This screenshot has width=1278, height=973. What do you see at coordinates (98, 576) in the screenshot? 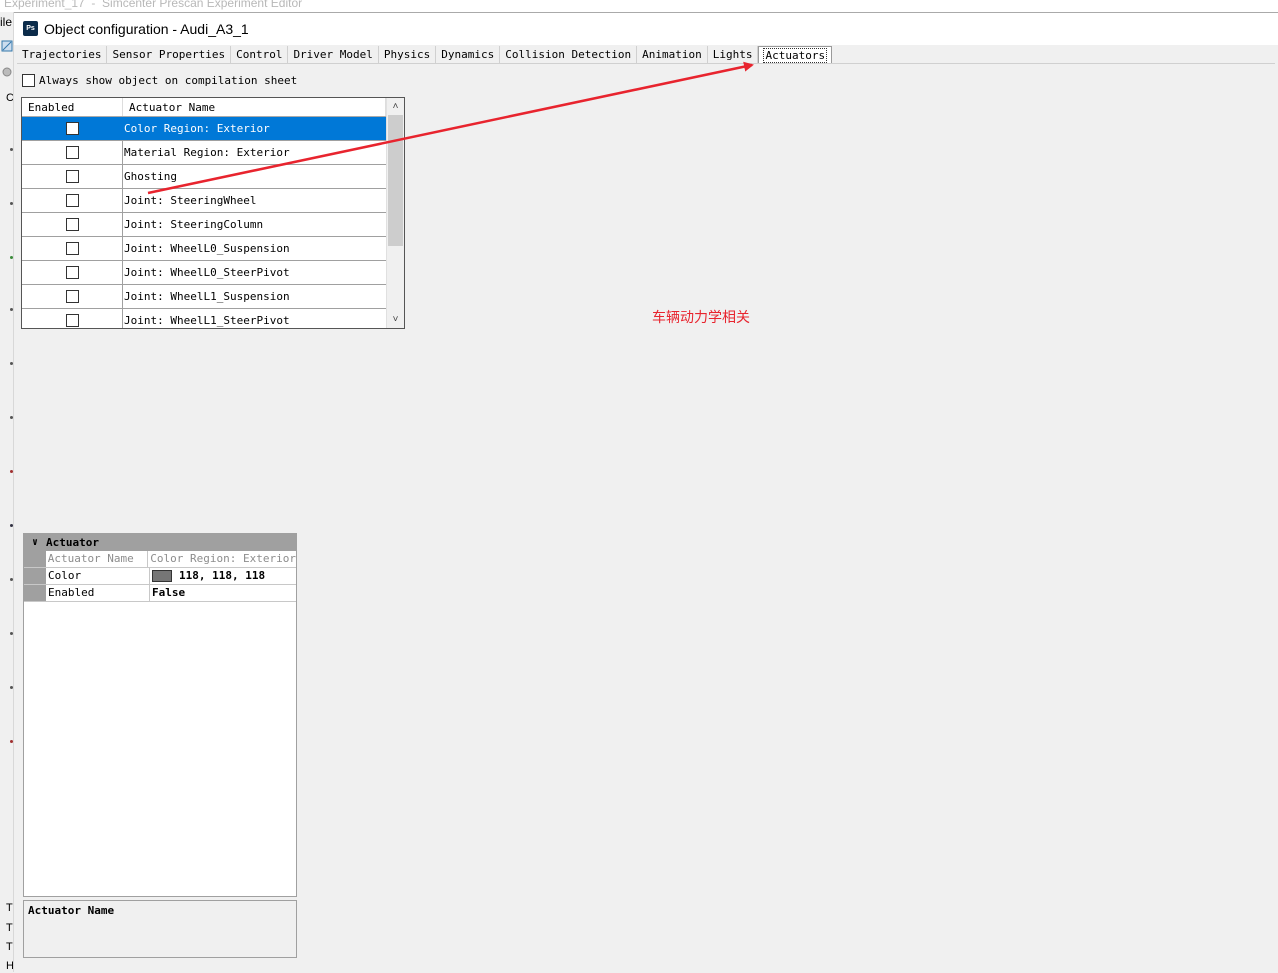
I see `property-name: Color` at bounding box center [98, 576].